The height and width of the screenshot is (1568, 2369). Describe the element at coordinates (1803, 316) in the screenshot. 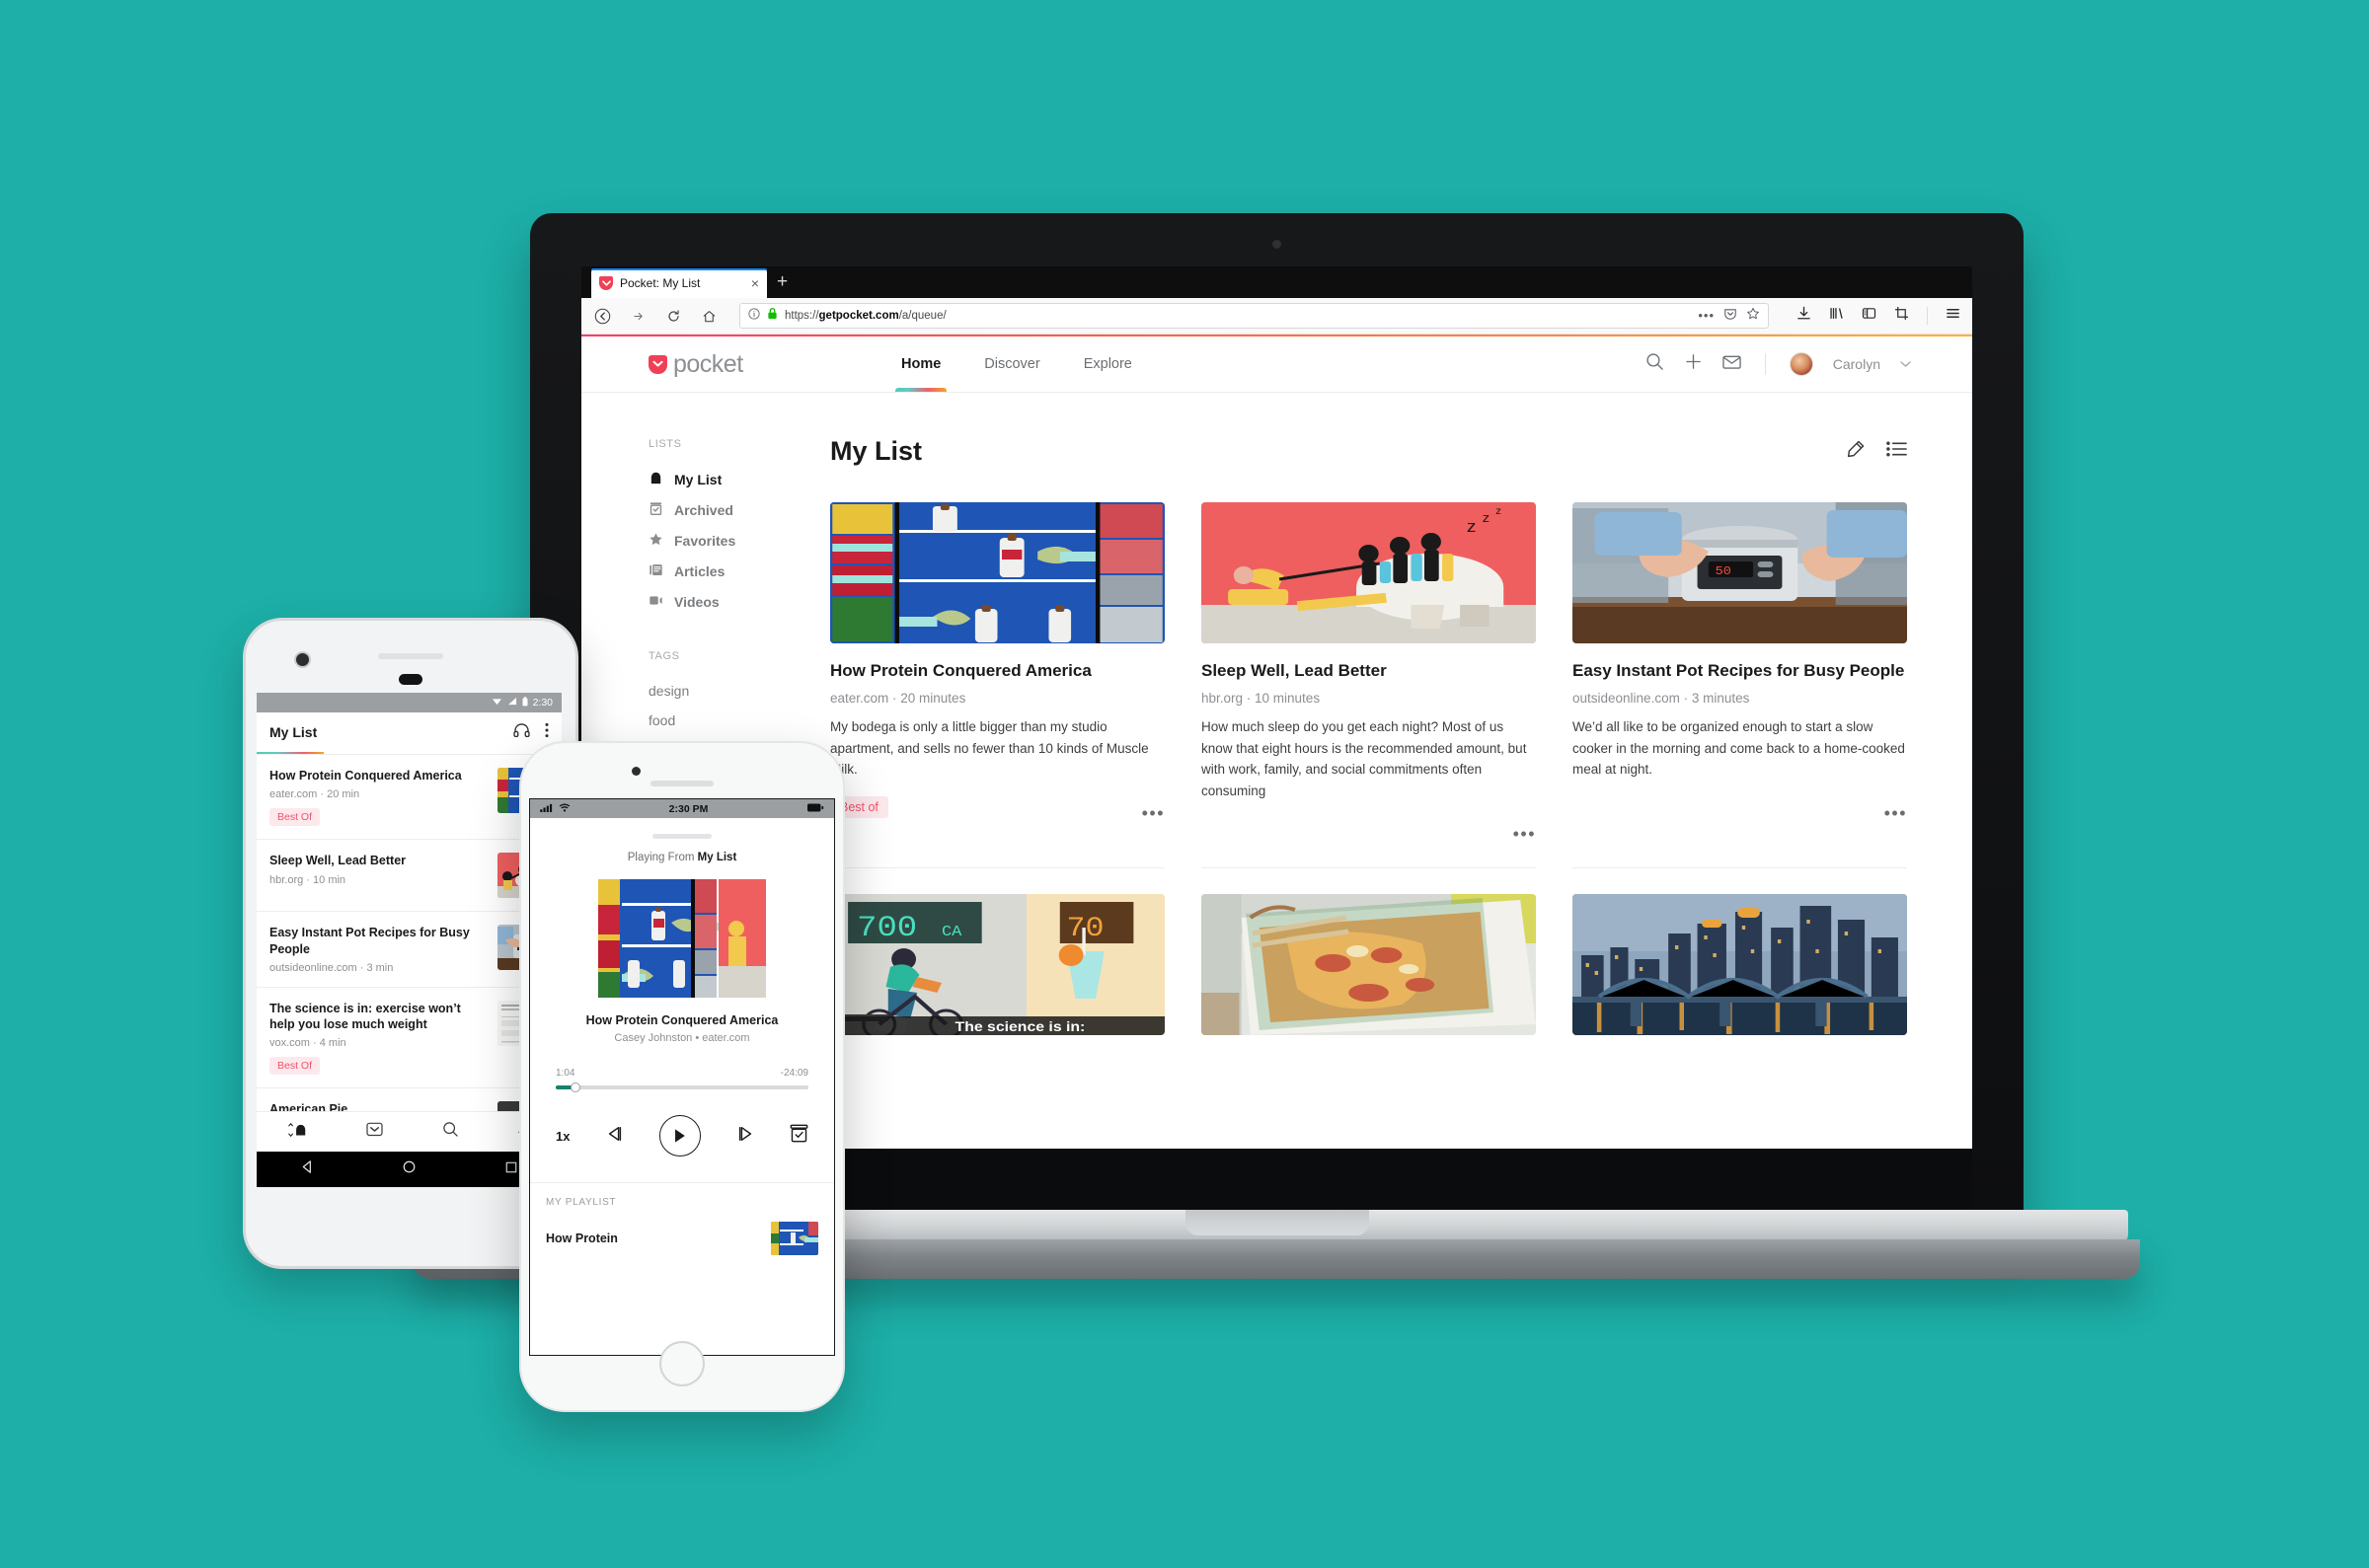

I see `downloads-icon` at that location.